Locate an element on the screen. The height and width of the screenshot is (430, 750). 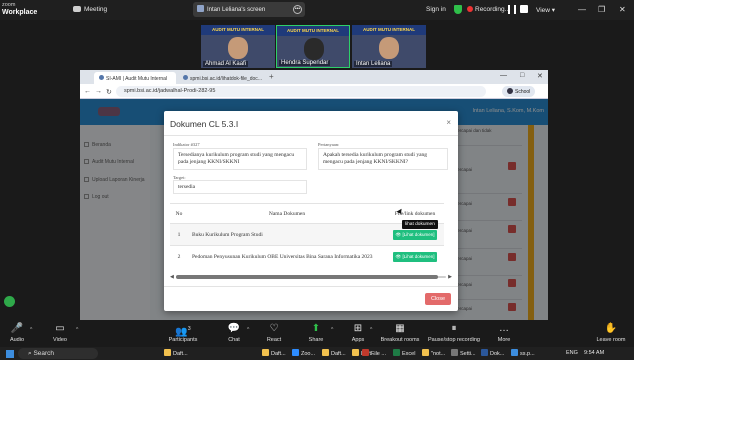
sign-in-link: Sign in is located at coordinates (436, 9).